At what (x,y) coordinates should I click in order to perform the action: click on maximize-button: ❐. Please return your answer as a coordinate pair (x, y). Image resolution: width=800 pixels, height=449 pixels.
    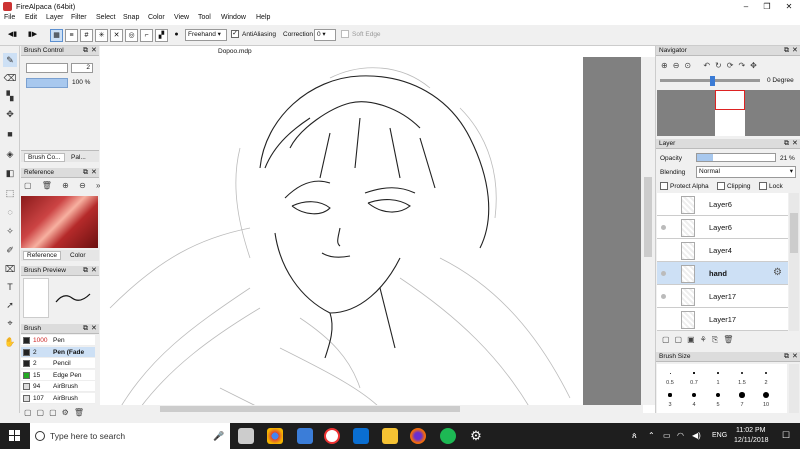
    Looking at the image, I should click on (767, 6).